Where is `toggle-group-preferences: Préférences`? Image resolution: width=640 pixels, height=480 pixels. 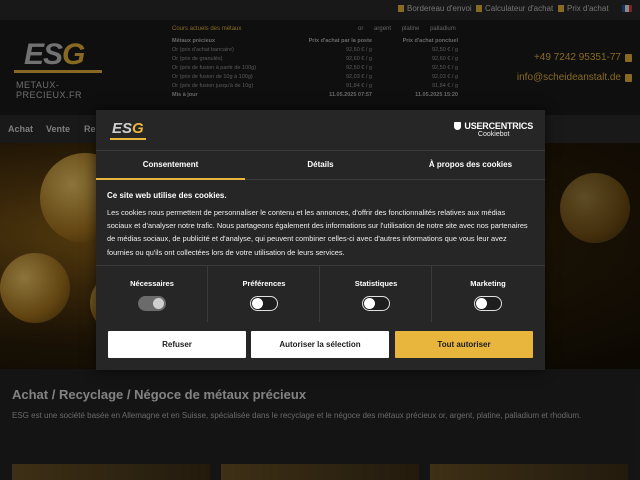
toggle-group-preferences: Préférences is located at coordinates (264, 294).